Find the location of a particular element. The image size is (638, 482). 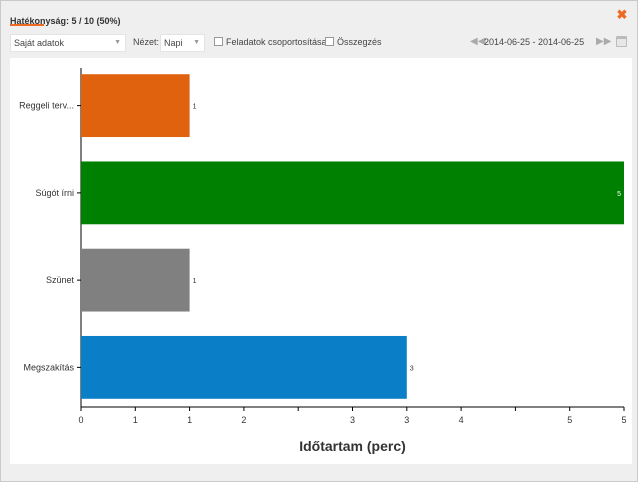

y-tick-label-2: Szünet is located at coordinates (60, 280).